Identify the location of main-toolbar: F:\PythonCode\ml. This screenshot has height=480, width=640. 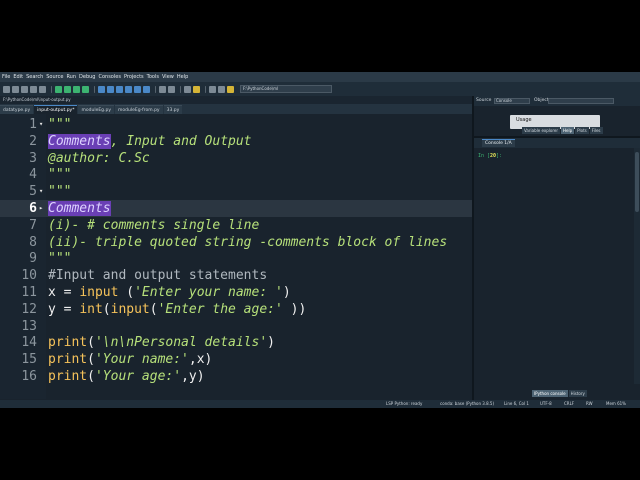
(320, 89).